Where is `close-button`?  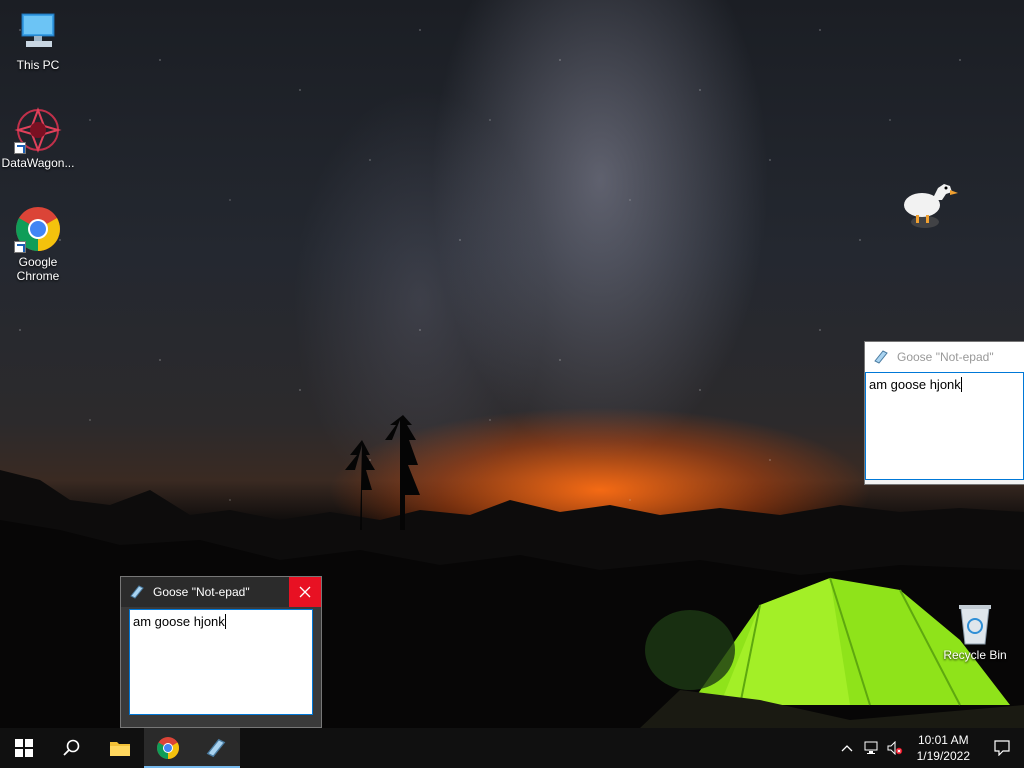
close-button is located at coordinates (305, 592).